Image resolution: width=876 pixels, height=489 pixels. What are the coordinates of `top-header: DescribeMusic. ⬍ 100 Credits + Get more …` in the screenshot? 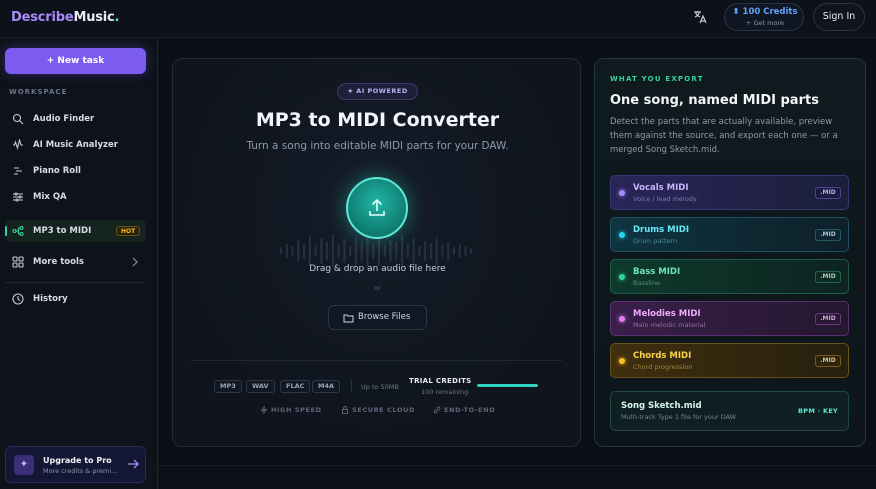 It's located at (438, 19).